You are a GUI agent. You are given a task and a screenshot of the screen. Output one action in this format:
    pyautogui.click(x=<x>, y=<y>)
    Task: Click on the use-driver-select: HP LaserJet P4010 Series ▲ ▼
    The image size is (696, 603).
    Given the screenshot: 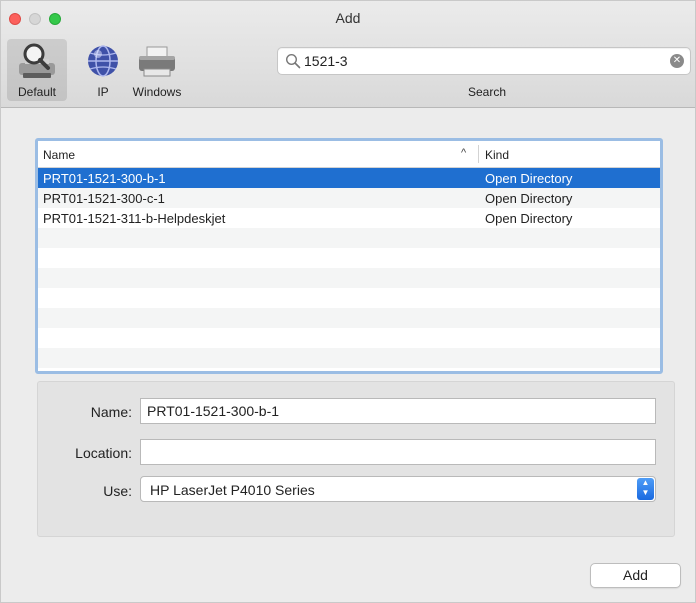 What is the action you would take?
    pyautogui.click(x=398, y=489)
    